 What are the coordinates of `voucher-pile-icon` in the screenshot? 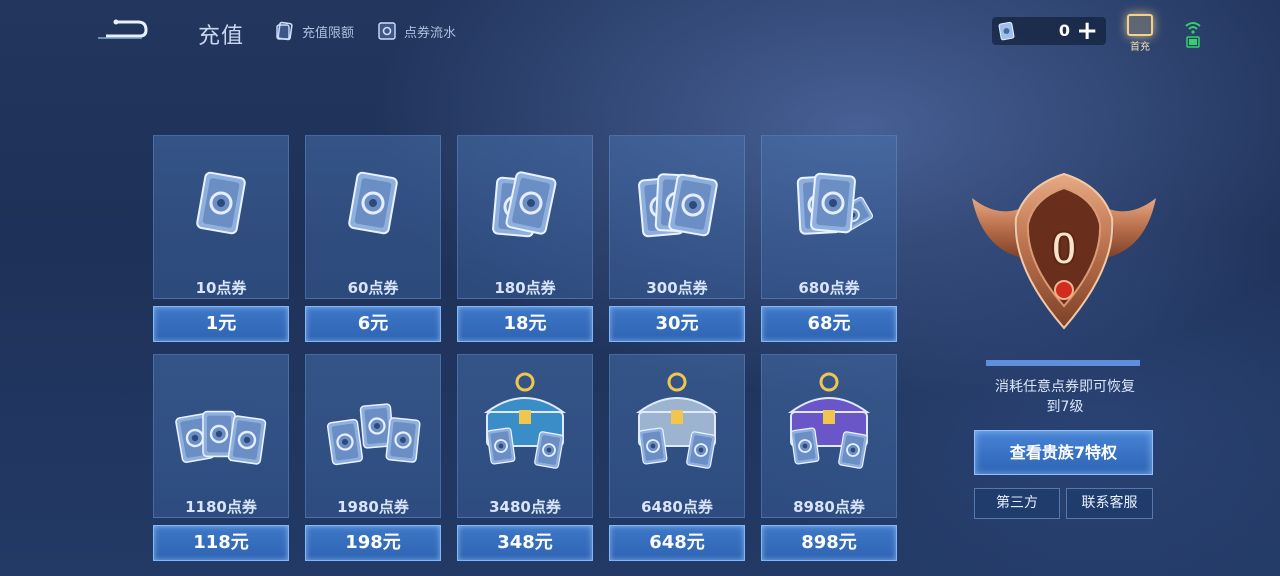 It's located at (373, 434).